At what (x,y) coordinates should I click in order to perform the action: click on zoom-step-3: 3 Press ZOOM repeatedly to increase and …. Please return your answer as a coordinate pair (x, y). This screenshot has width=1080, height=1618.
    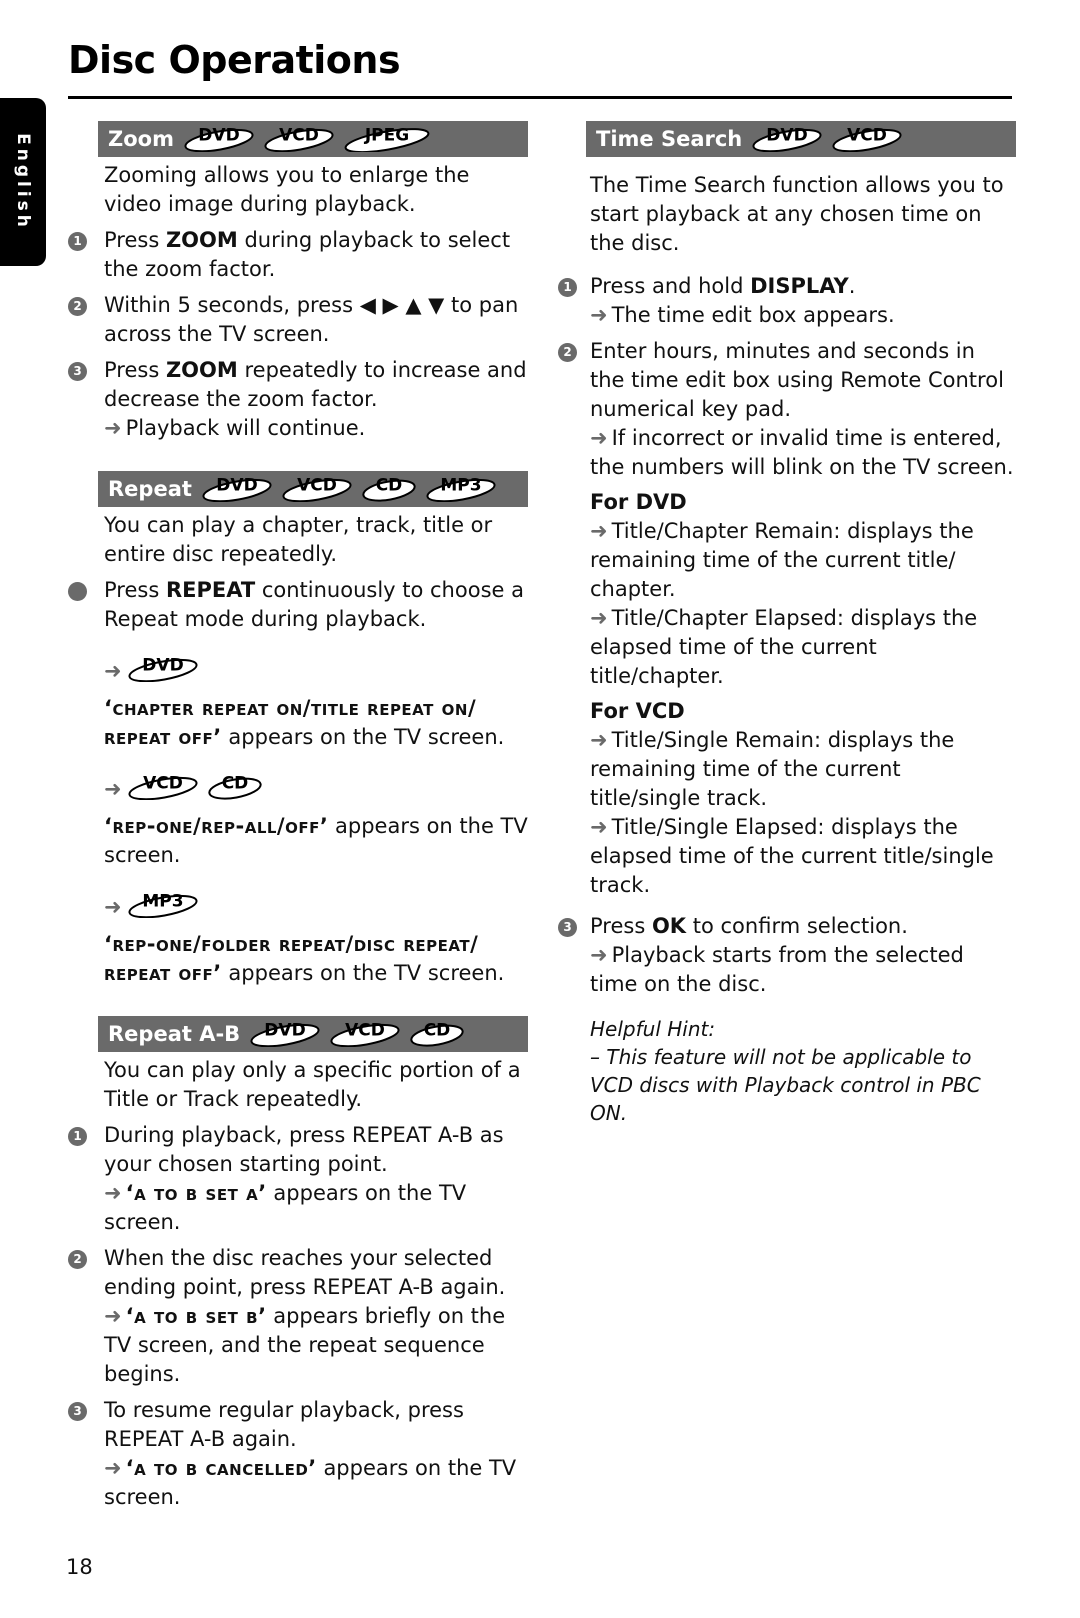
    Looking at the image, I should click on (298, 399).